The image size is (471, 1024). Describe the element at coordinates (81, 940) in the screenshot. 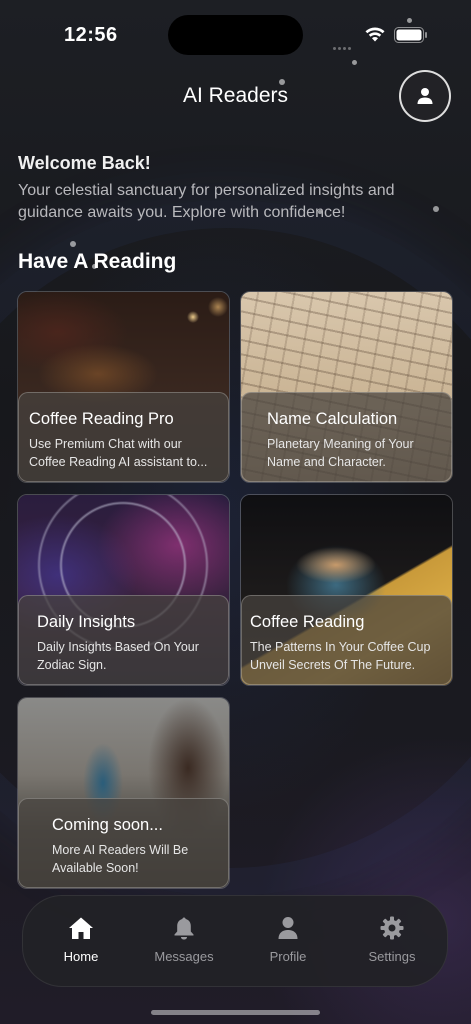

I see `tab-home: Home` at that location.